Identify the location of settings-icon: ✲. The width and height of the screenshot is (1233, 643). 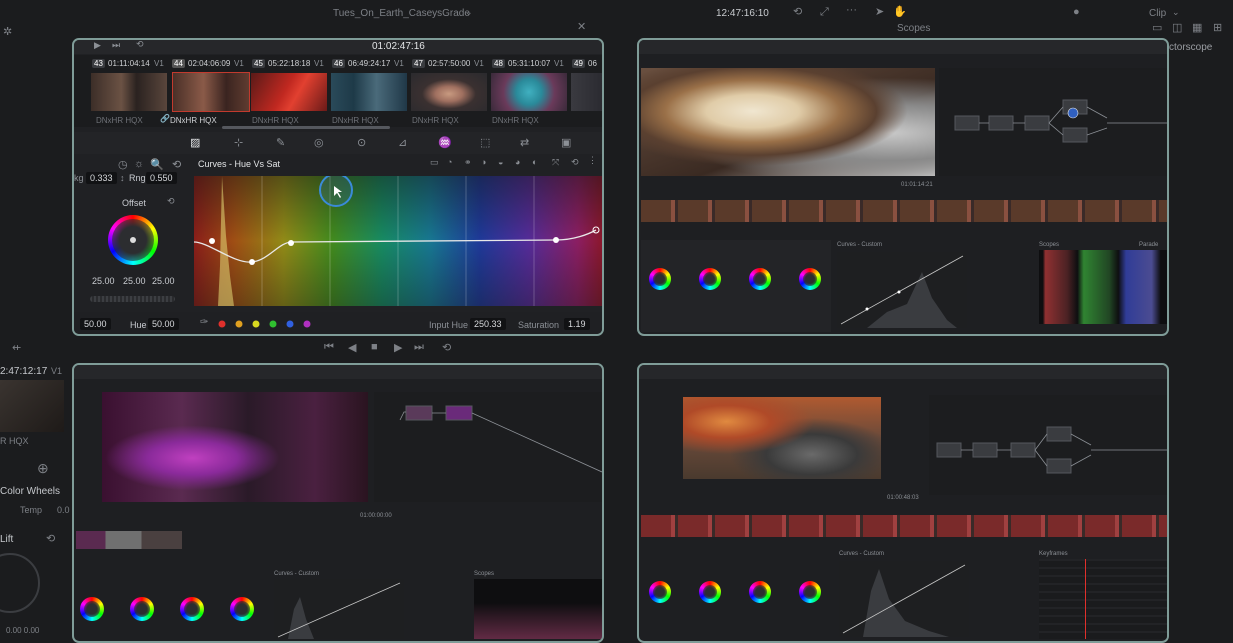
(7, 31).